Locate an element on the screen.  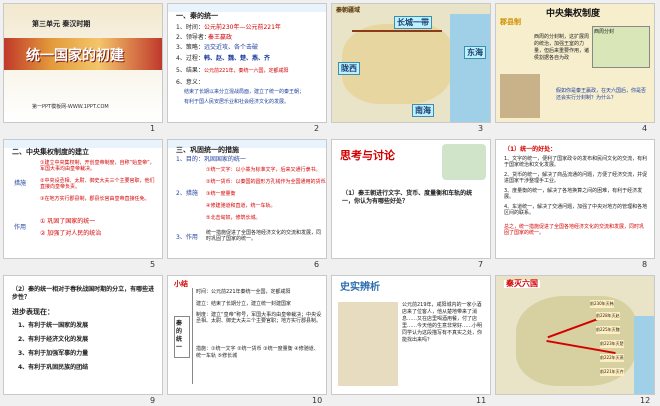
slide-heading: 三、巩固统一的措施 is located at coordinates (207, 150).